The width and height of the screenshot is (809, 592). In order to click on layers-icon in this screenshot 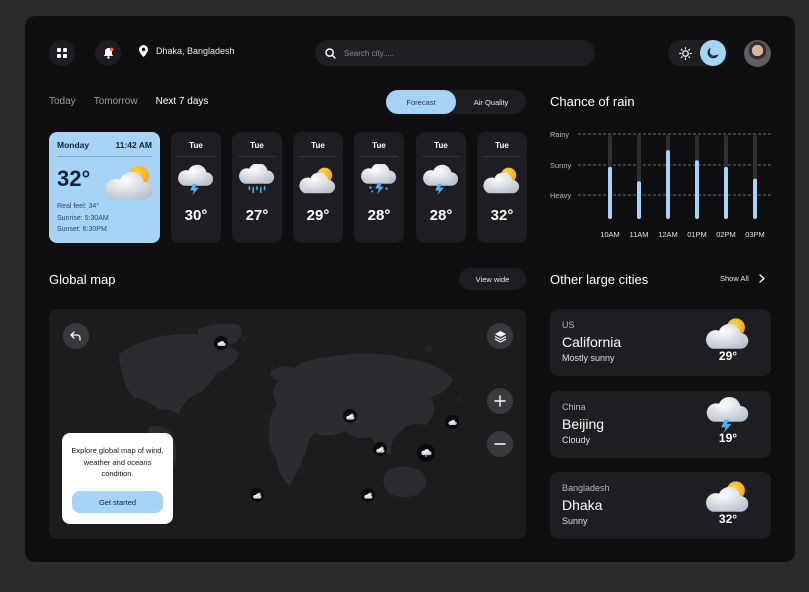, I will do `click(500, 336)`.